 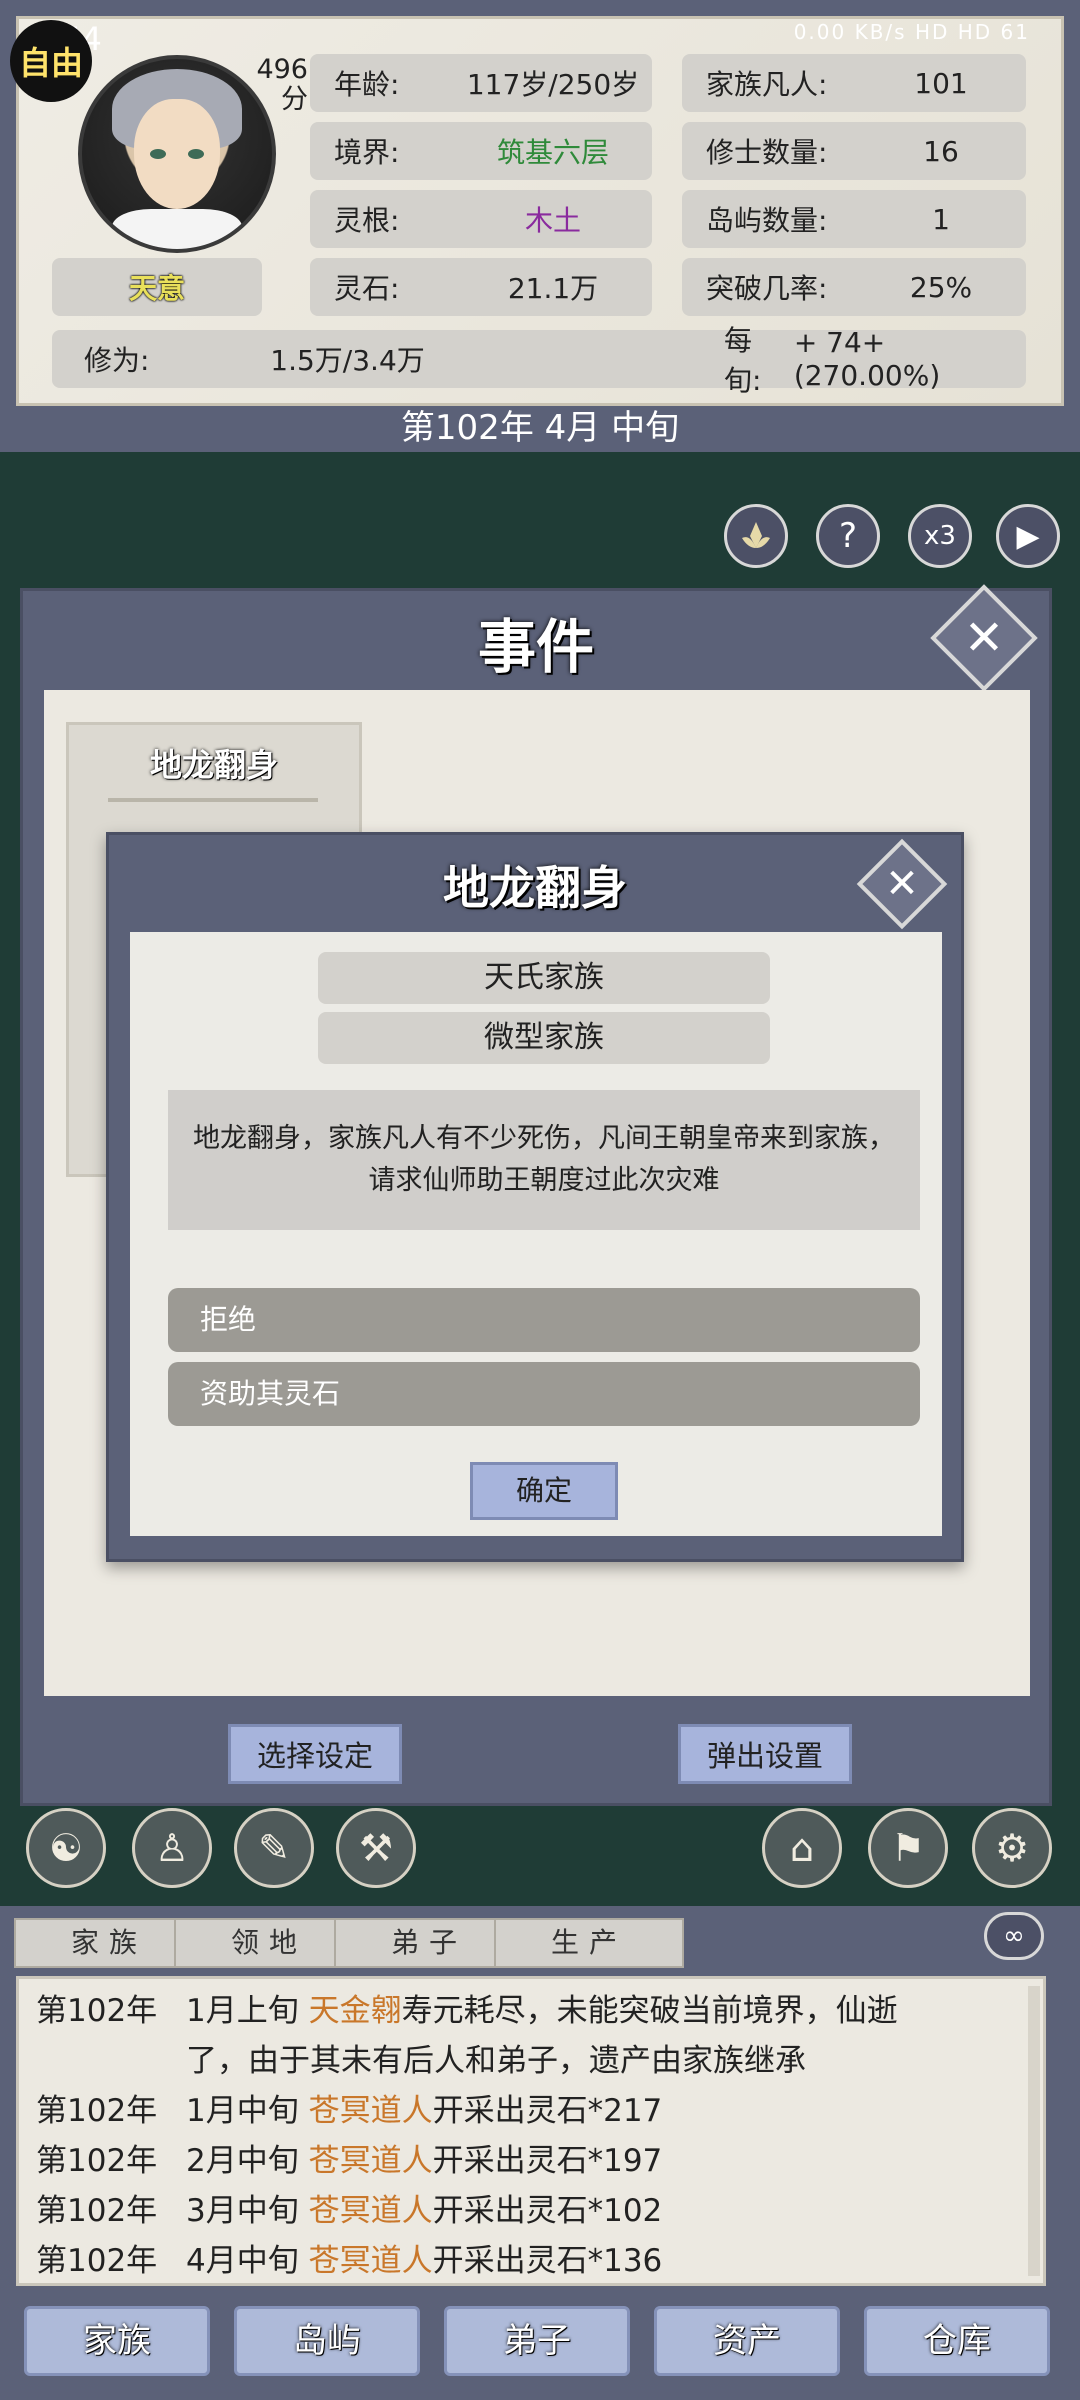 I want to click on nav-family: 家族, so click(x=117, y=2341).